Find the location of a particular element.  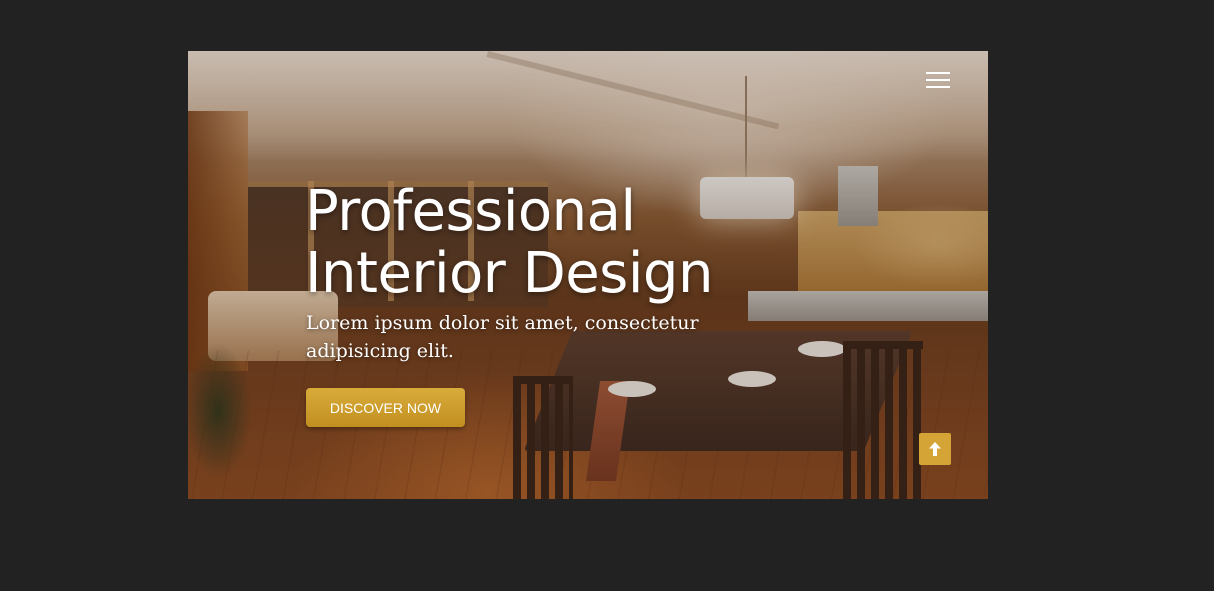

hamburger-menu-button is located at coordinates (938, 80).